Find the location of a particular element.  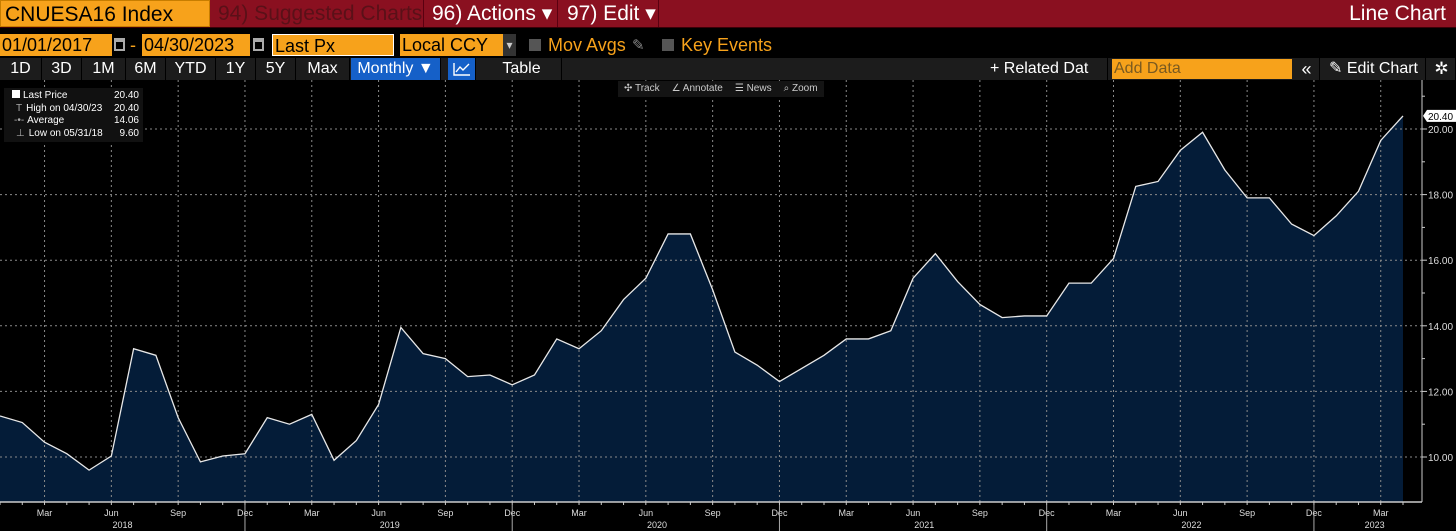

frequency-dropdown: Monthly ▼ is located at coordinates (396, 69).